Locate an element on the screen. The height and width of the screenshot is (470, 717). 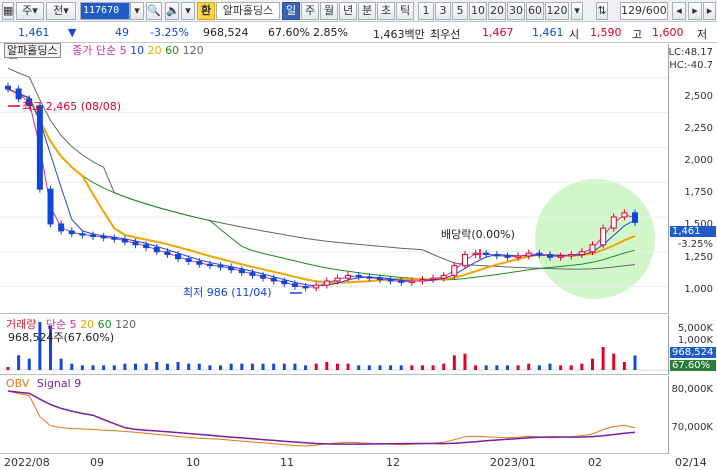
interval-20: 20 is located at coordinates (497, 11).